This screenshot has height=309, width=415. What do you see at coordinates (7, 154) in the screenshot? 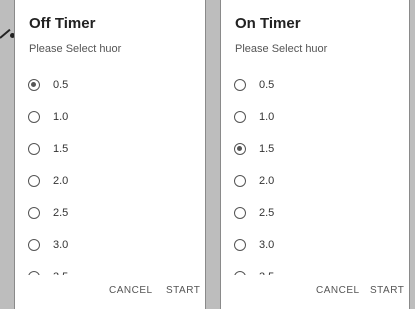
I see `dialog-scrim-left` at bounding box center [7, 154].